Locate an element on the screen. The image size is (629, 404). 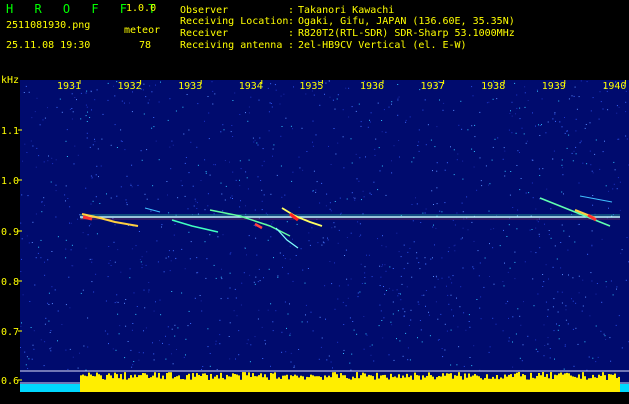
location-value: Ogaki, Gifu, JAPAN (136.60E, 35.35N) is located at coordinates (406, 21).